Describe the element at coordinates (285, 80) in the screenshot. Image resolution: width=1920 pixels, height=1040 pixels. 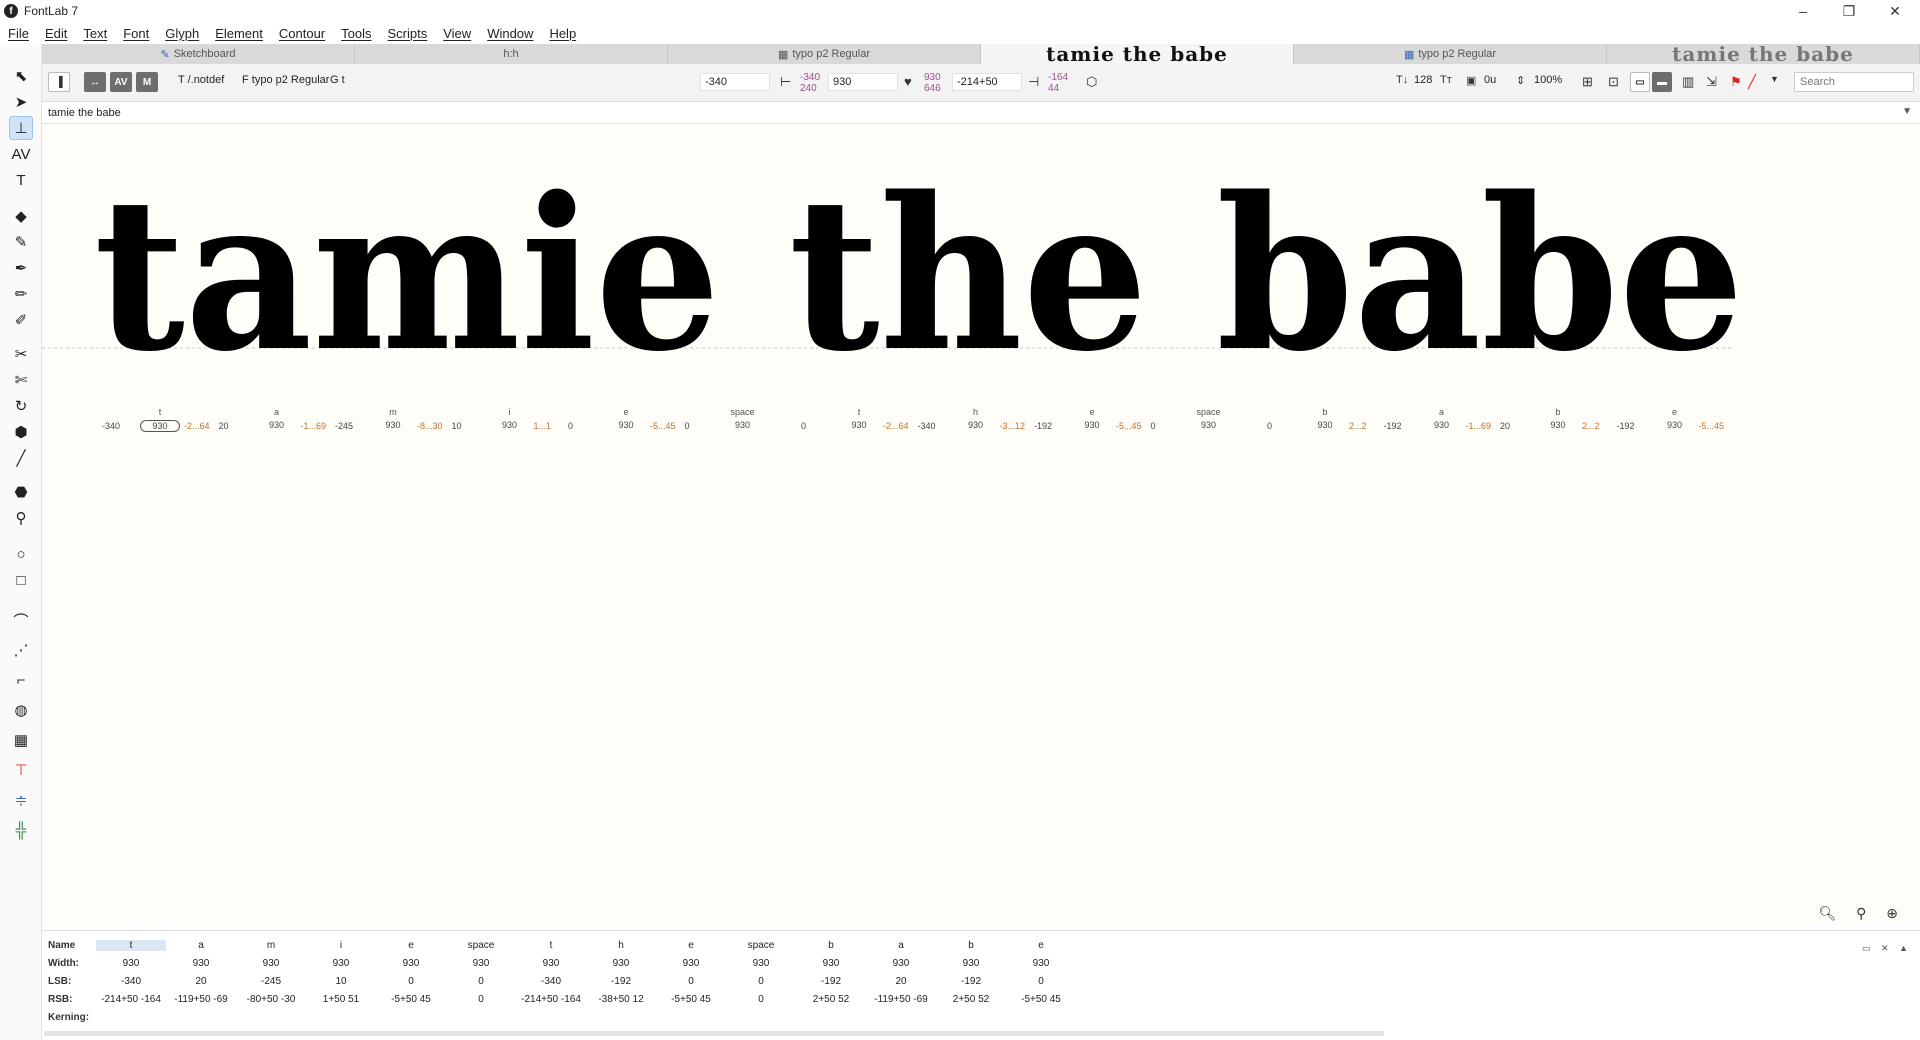
I see `font-name-label: F typo p2 Regular` at that location.